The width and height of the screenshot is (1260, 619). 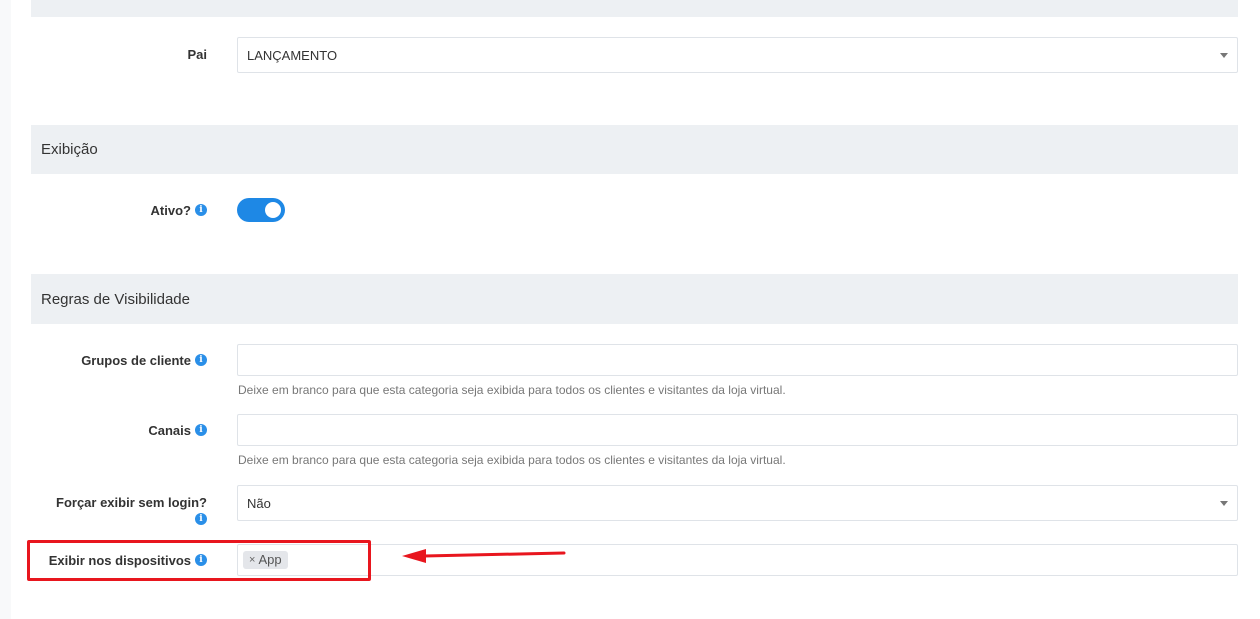 I want to click on arrow-shaft, so click(x=494, y=554).